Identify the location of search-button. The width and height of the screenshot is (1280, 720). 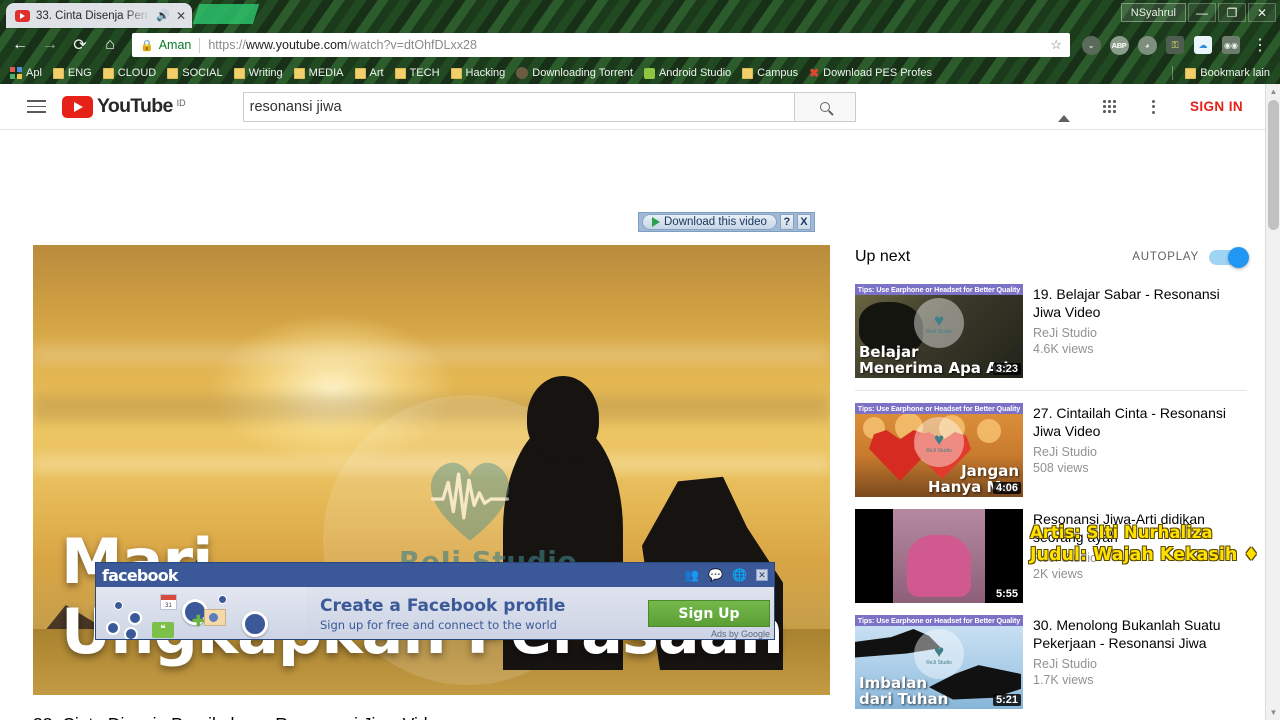
(824, 106).